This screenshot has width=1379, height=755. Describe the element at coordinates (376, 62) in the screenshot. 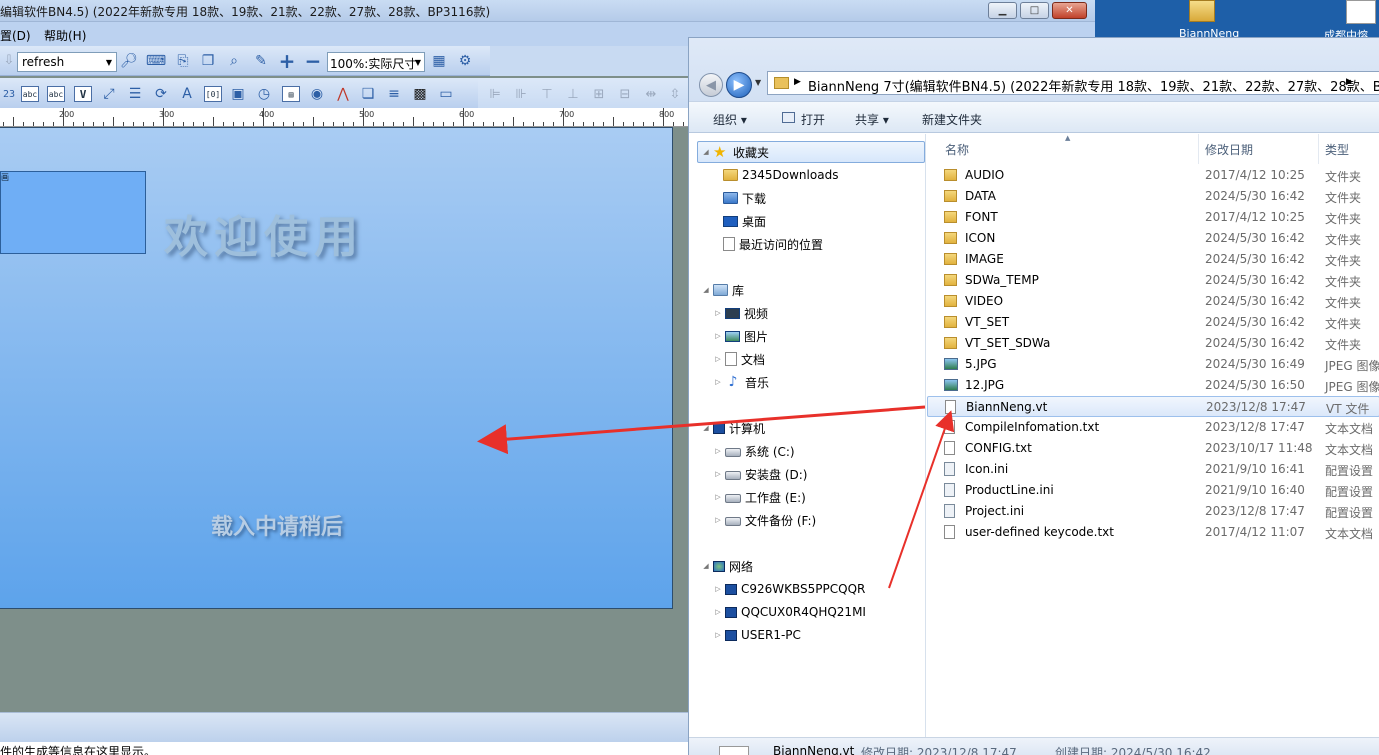

I see `zoom-combo: 100%:实际尺寸 ▼` at that location.